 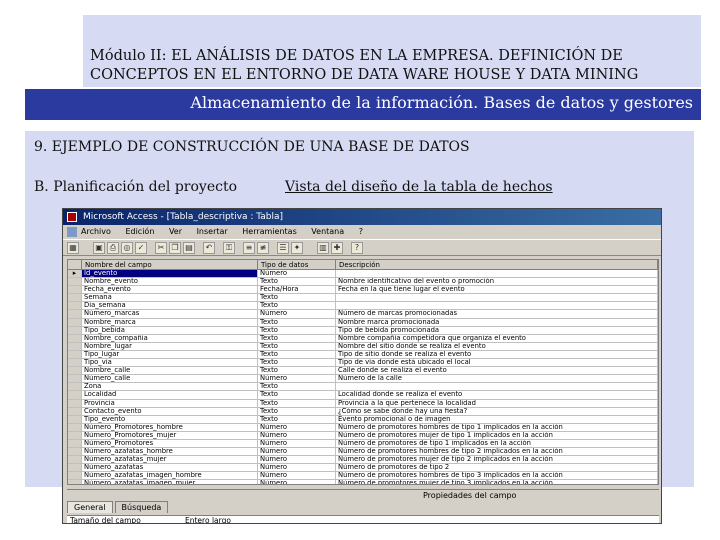 What do you see at coordinates (189, 248) in the screenshot?
I see `paste-icon: ▤` at bounding box center [189, 248].